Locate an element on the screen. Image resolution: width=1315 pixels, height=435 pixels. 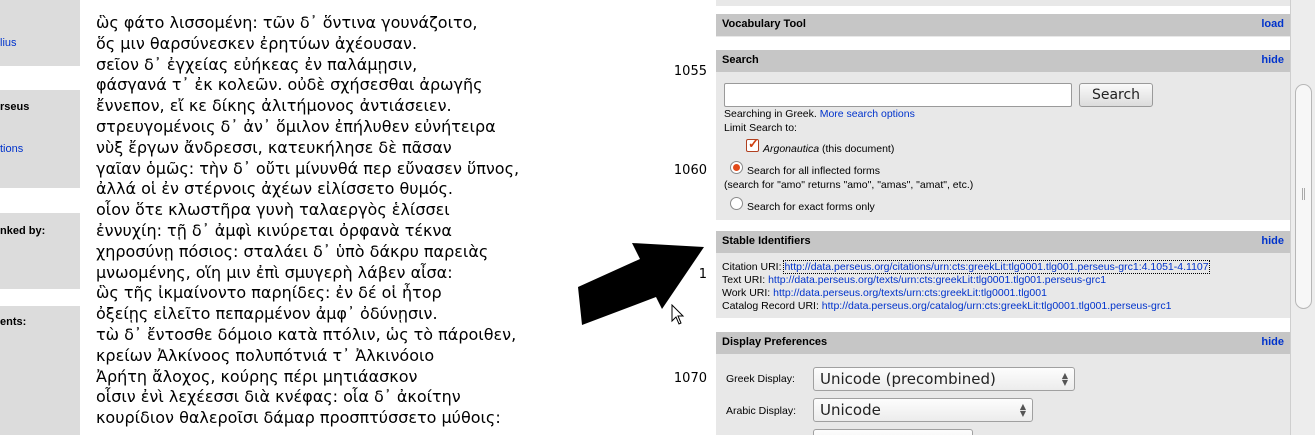
sidebar-box-1: lius is located at coordinates (40, 33).